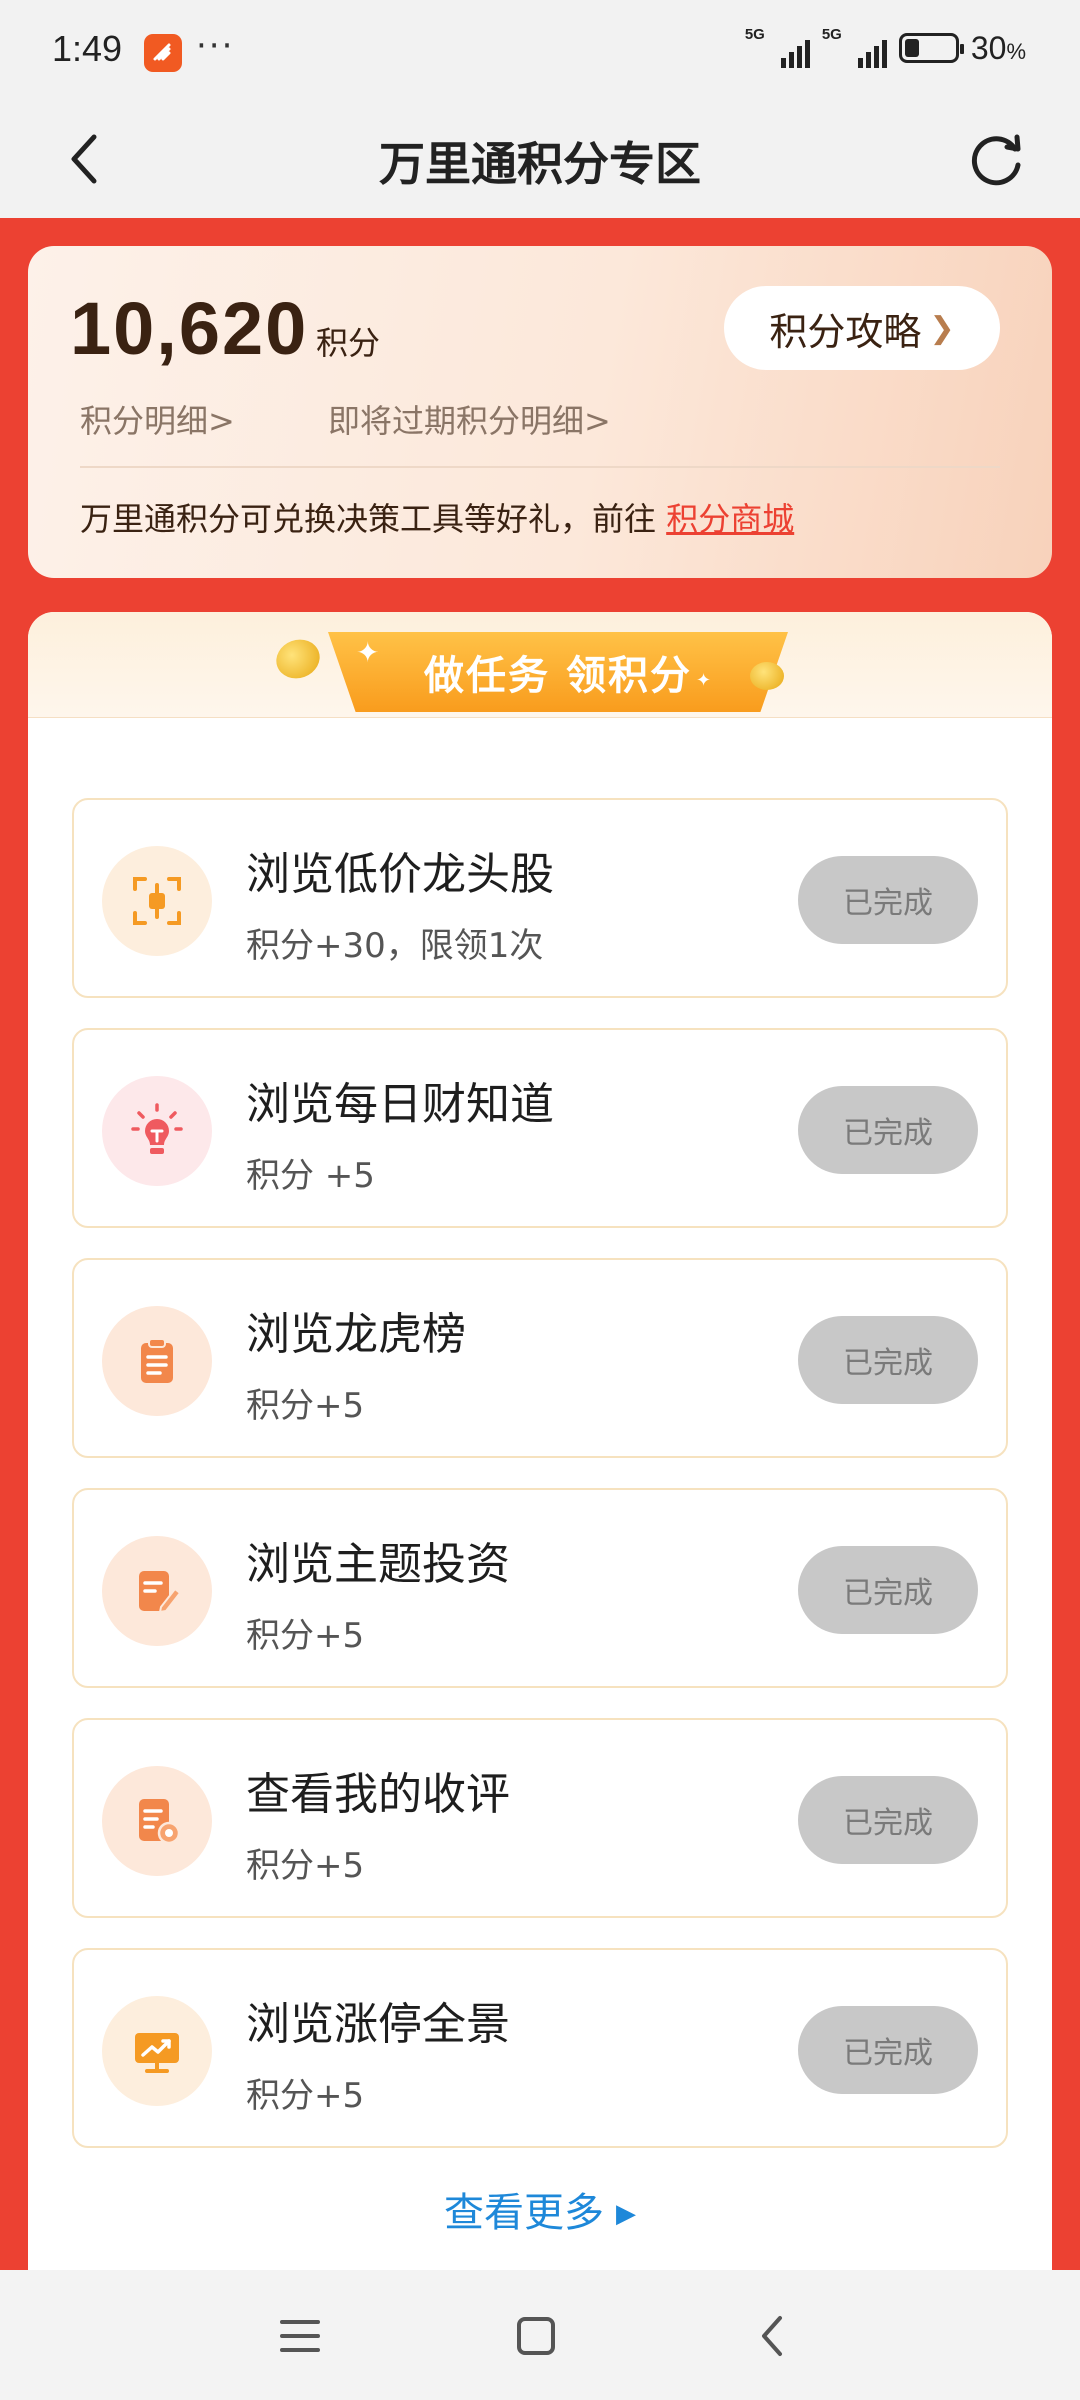 This screenshot has width=1080, height=2400. Describe the element at coordinates (157, 901) in the screenshot. I see `candlestick-scan-icon` at that location.